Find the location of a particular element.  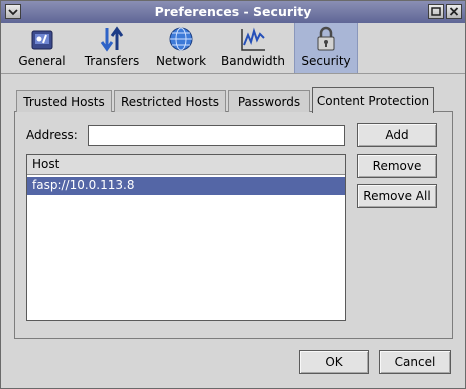

toolbar-network: Network is located at coordinates (181, 48).